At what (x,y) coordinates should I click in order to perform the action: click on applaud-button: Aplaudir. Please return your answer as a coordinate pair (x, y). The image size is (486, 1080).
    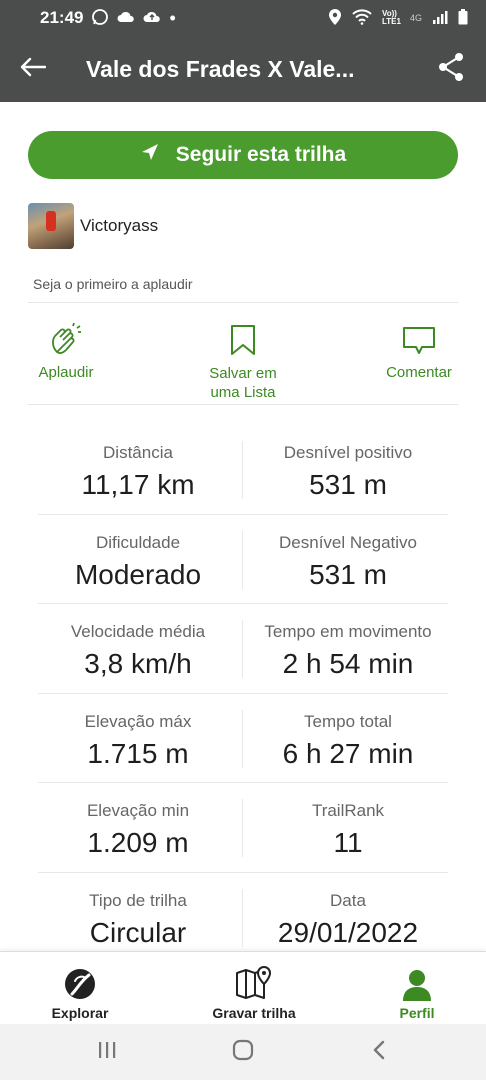
    Looking at the image, I should click on (66, 346).